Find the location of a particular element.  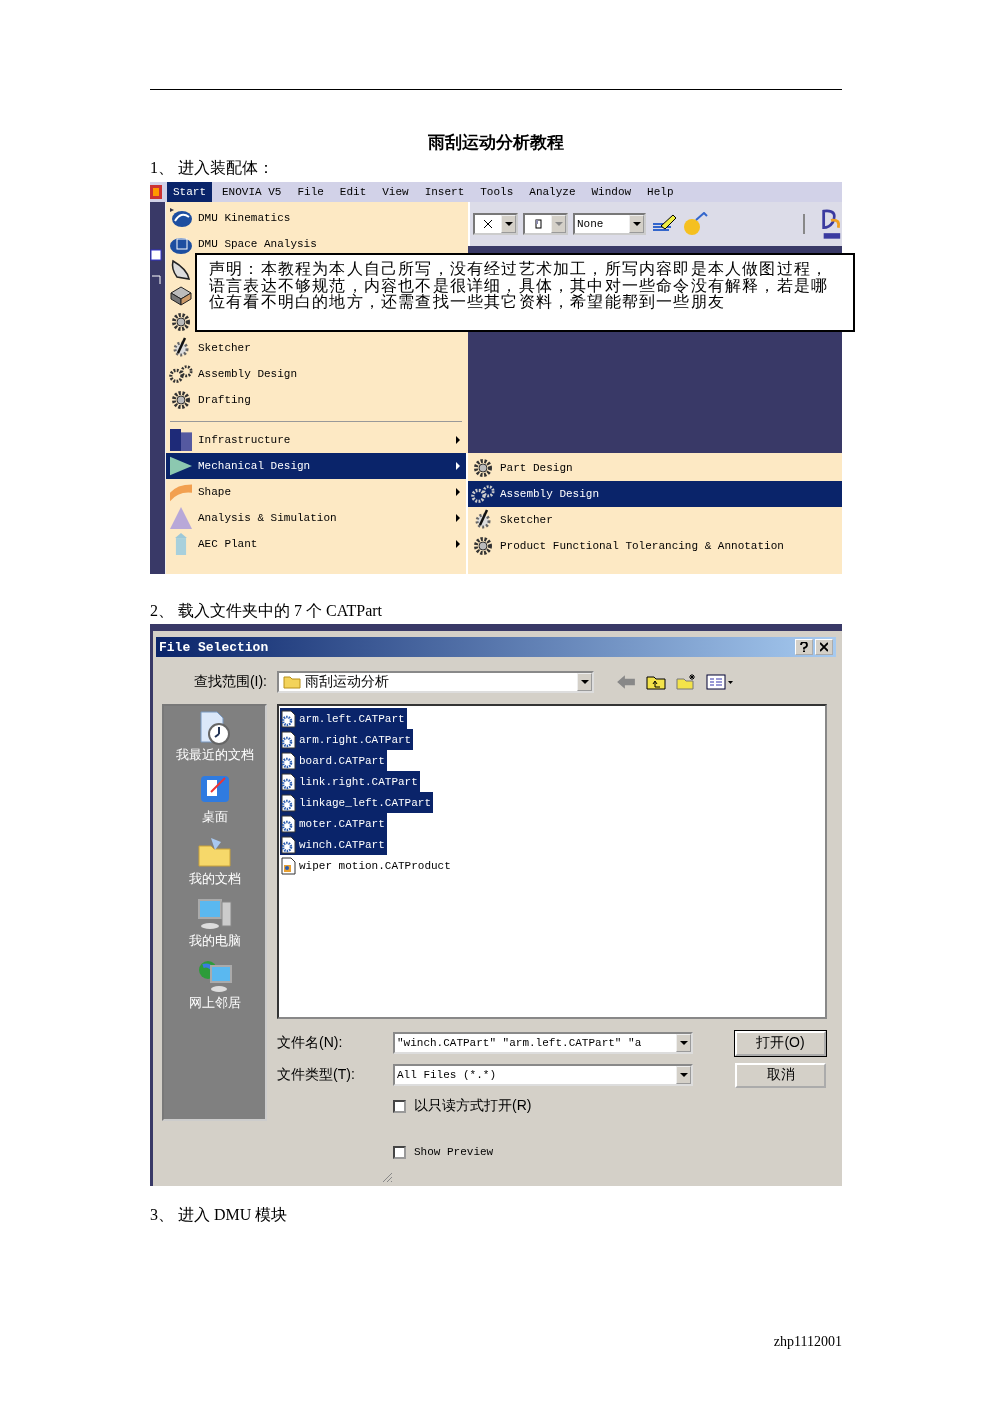

wing-icon is located at coordinates (181, 270).